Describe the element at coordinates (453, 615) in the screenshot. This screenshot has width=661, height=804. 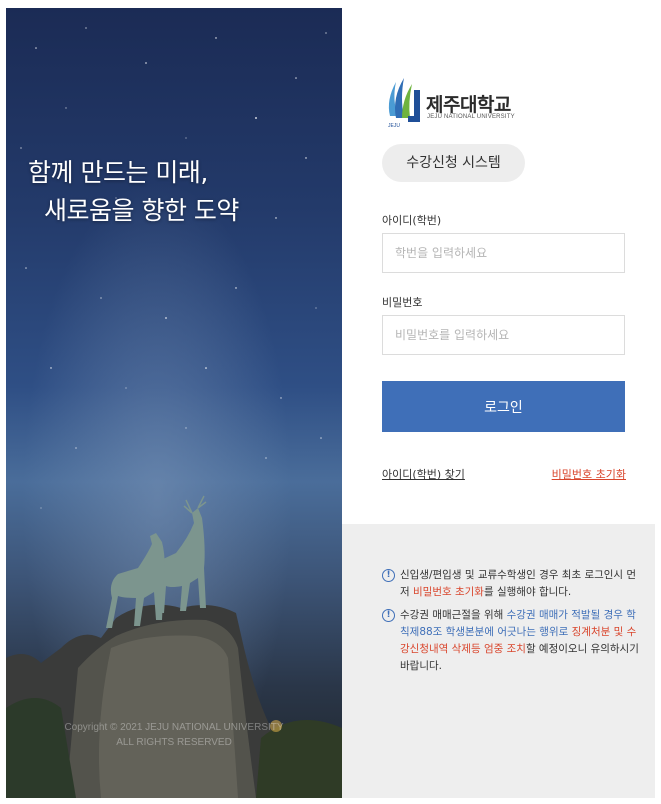
I see `notice-text-part: 수강권 매매근절을 위해` at that location.